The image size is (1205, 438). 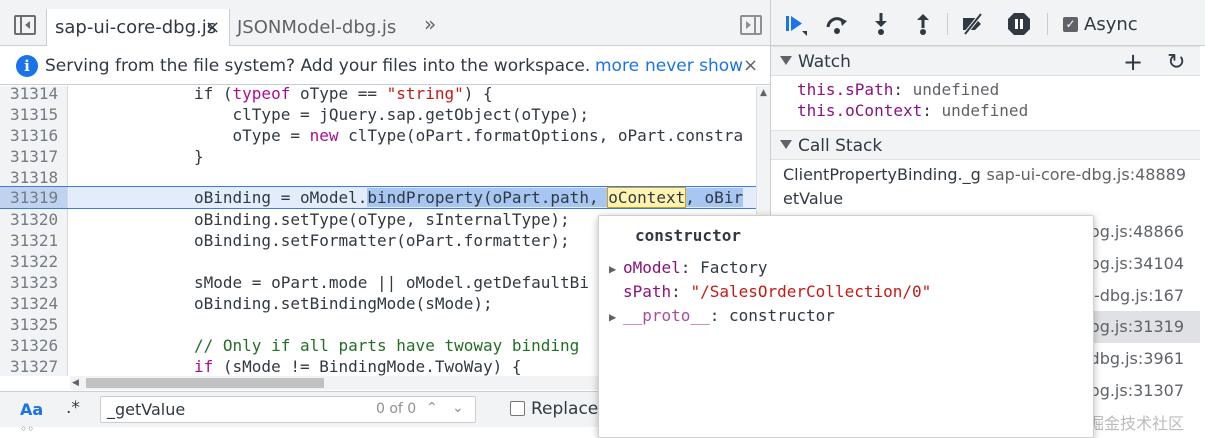 I want to click on code-line: 31314 if (typeof oType == "string") {, so click(x=378, y=95).